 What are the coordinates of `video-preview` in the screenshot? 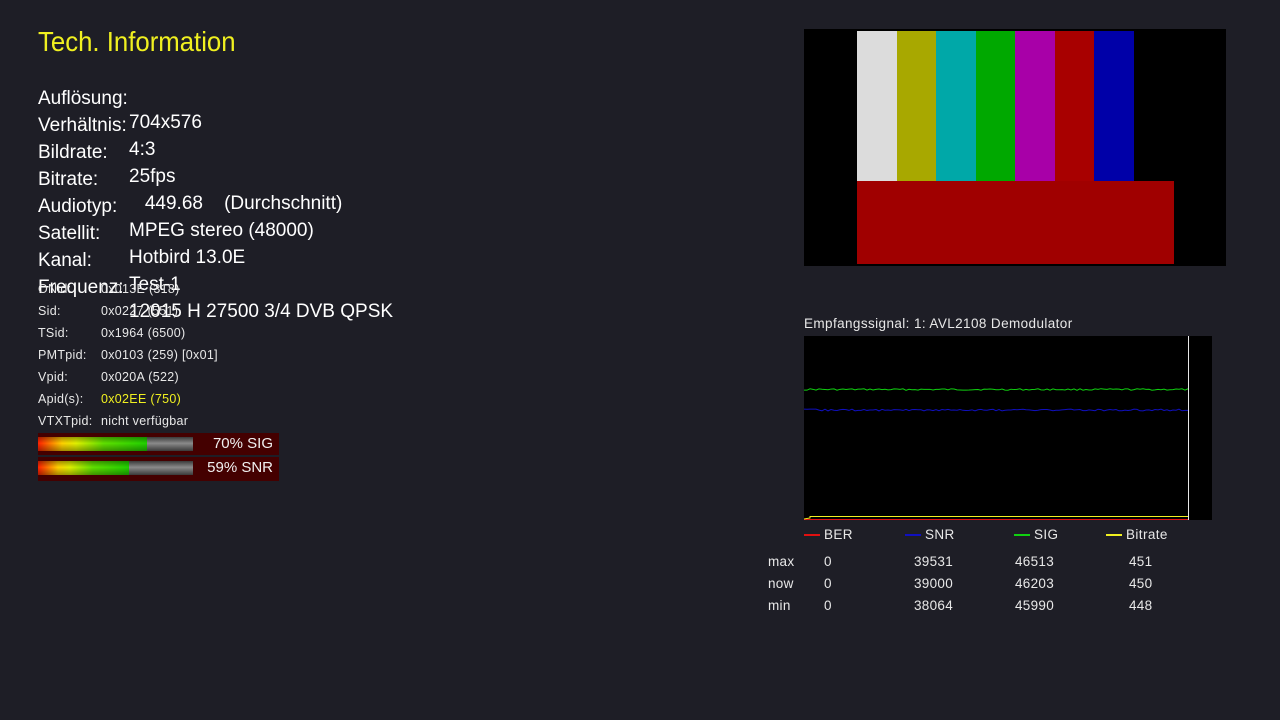 It's located at (1015, 147).